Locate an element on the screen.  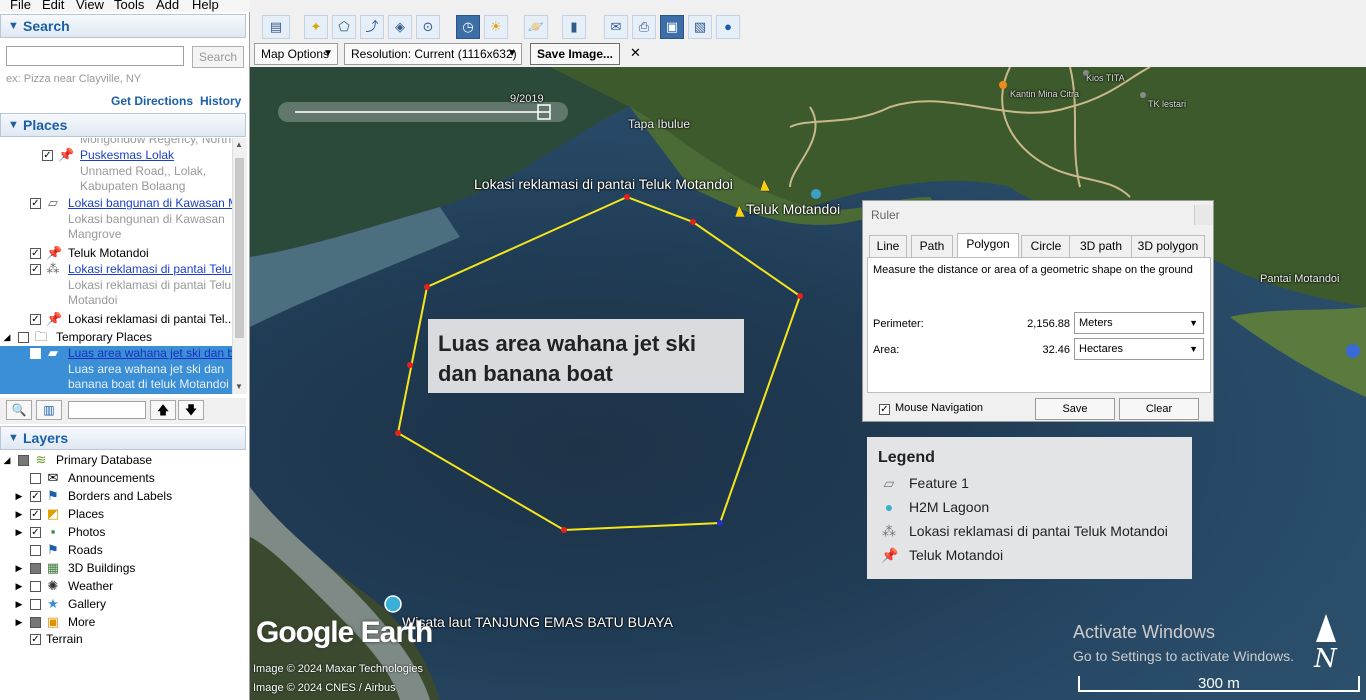
tab-polygon: Polygon is located at coordinates (988, 245).